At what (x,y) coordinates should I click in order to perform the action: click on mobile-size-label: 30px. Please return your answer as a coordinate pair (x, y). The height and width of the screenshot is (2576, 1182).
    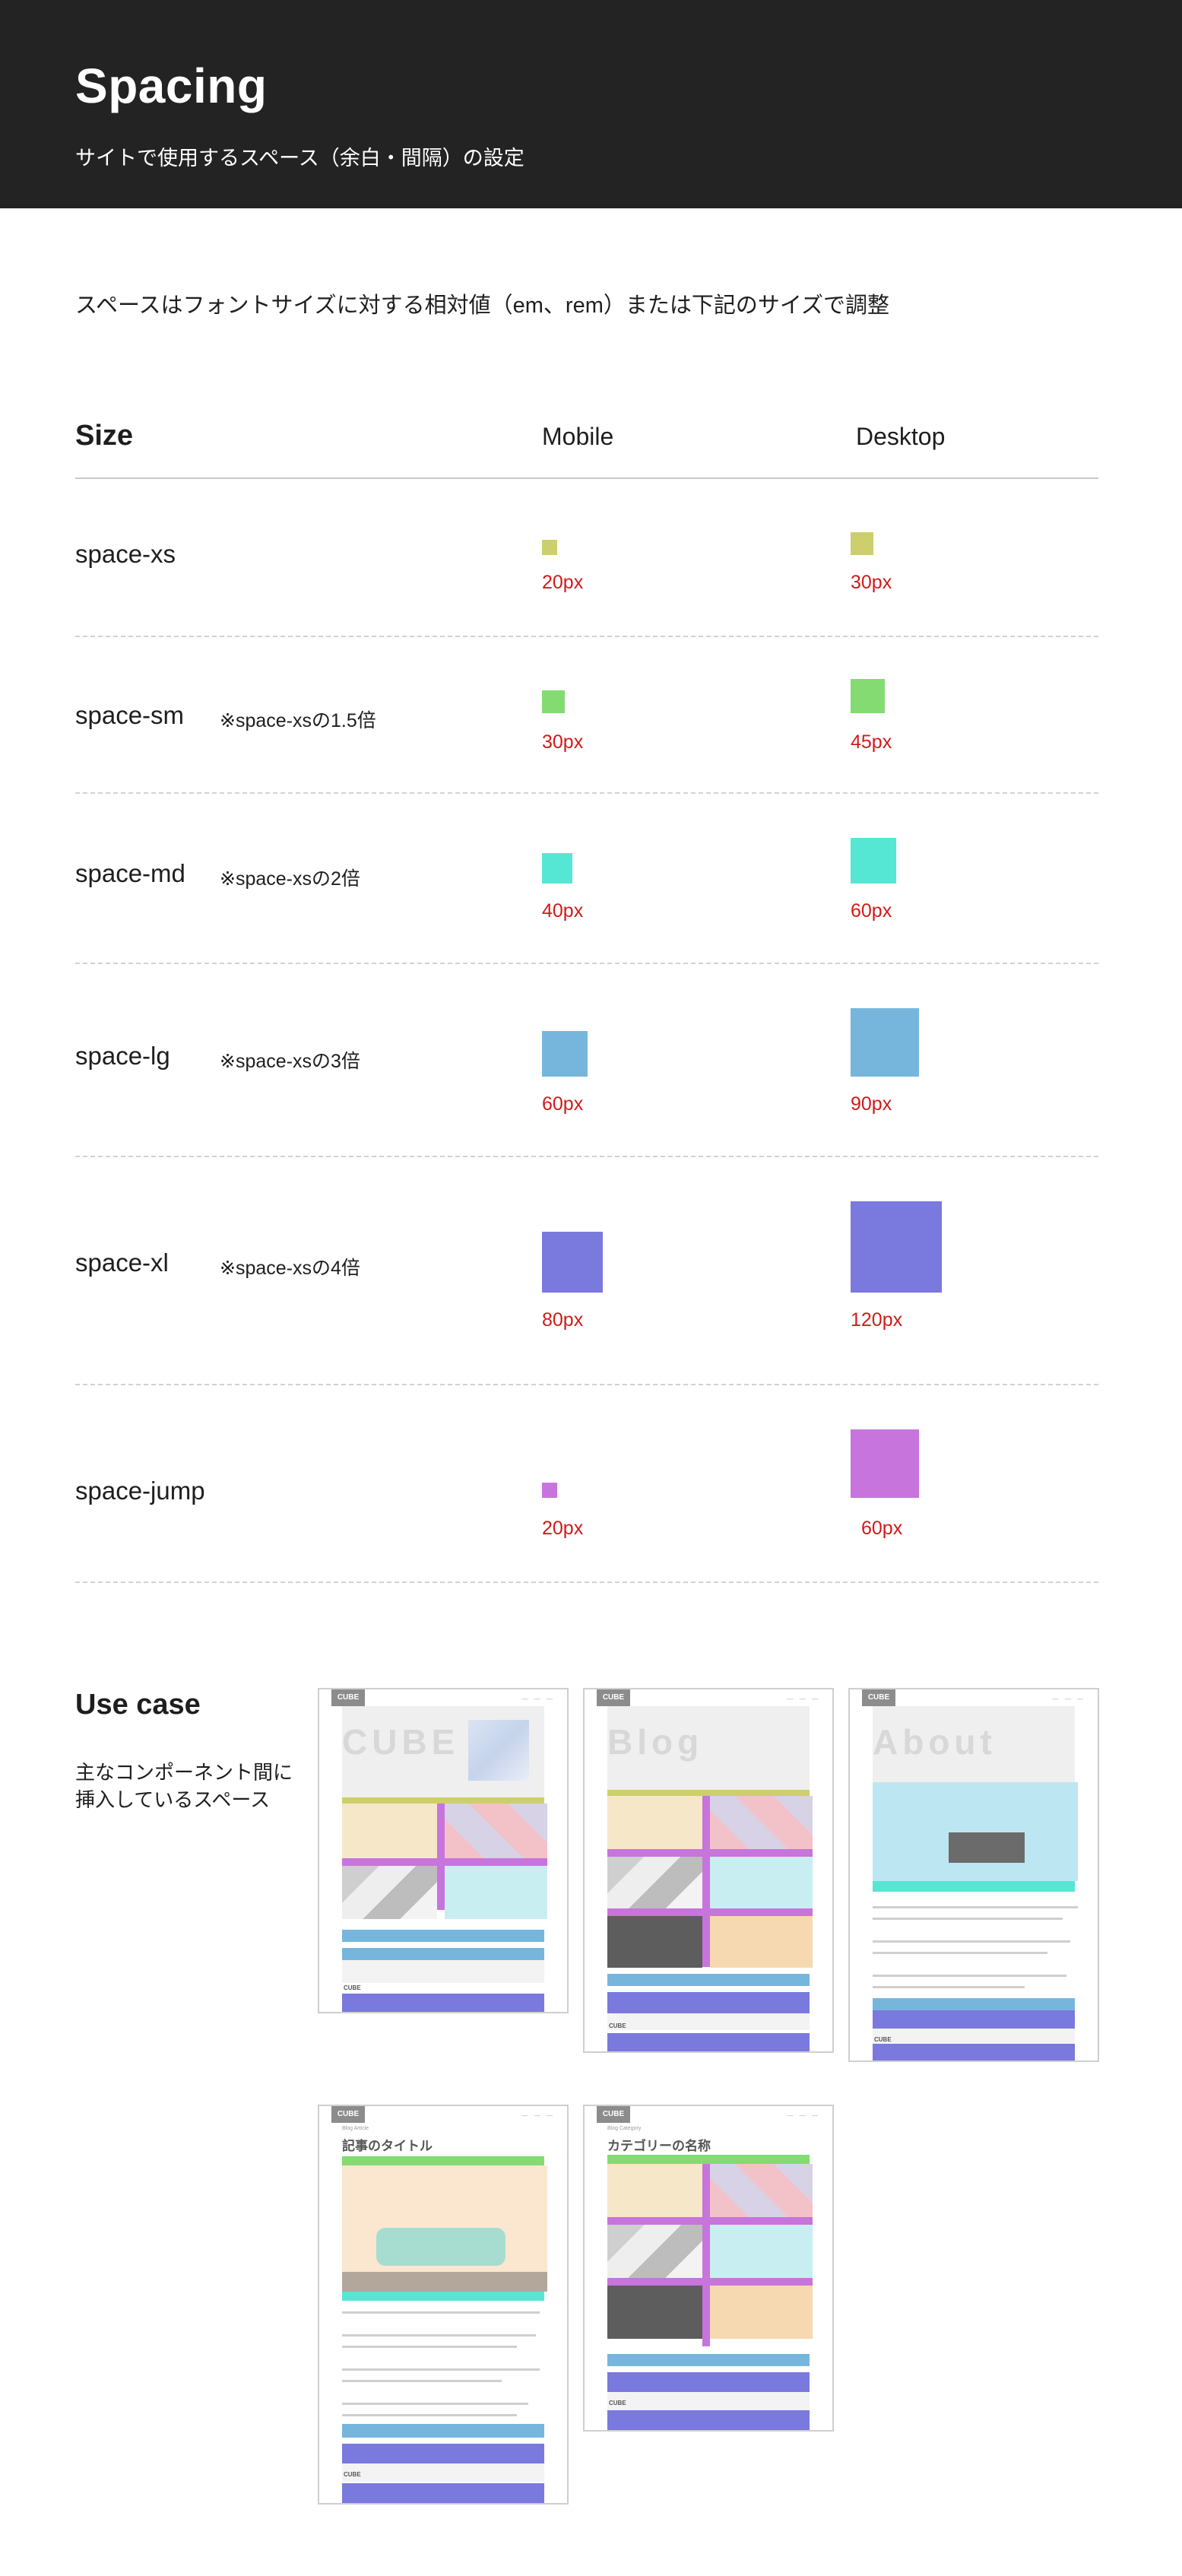
    Looking at the image, I should click on (563, 742).